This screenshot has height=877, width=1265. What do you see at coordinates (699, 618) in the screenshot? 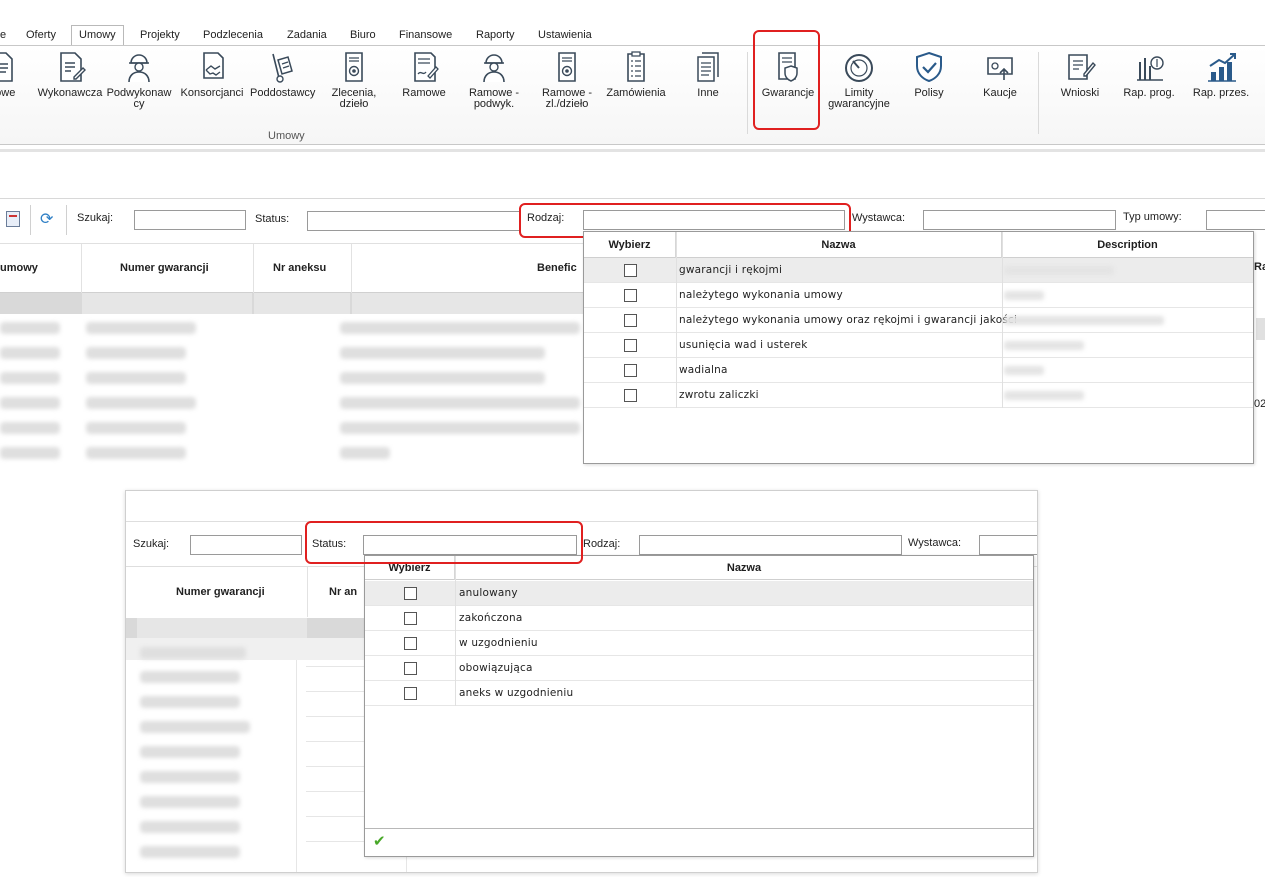
I see `dropdown-option: zakończona` at bounding box center [699, 618].